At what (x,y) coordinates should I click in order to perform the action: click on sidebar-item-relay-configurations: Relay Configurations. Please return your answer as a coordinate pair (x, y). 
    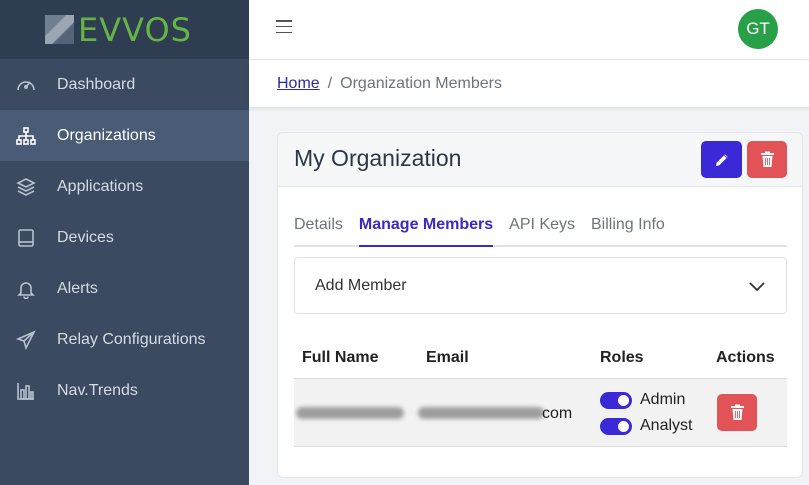
    Looking at the image, I should click on (124, 339).